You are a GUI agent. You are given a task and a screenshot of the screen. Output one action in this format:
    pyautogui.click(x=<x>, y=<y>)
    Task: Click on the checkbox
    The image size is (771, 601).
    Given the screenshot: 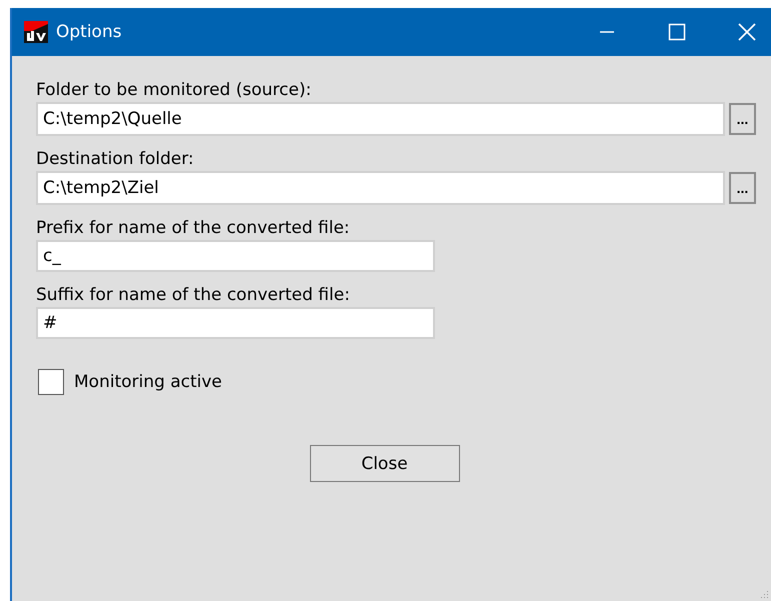 What is the action you would take?
    pyautogui.click(x=51, y=382)
    